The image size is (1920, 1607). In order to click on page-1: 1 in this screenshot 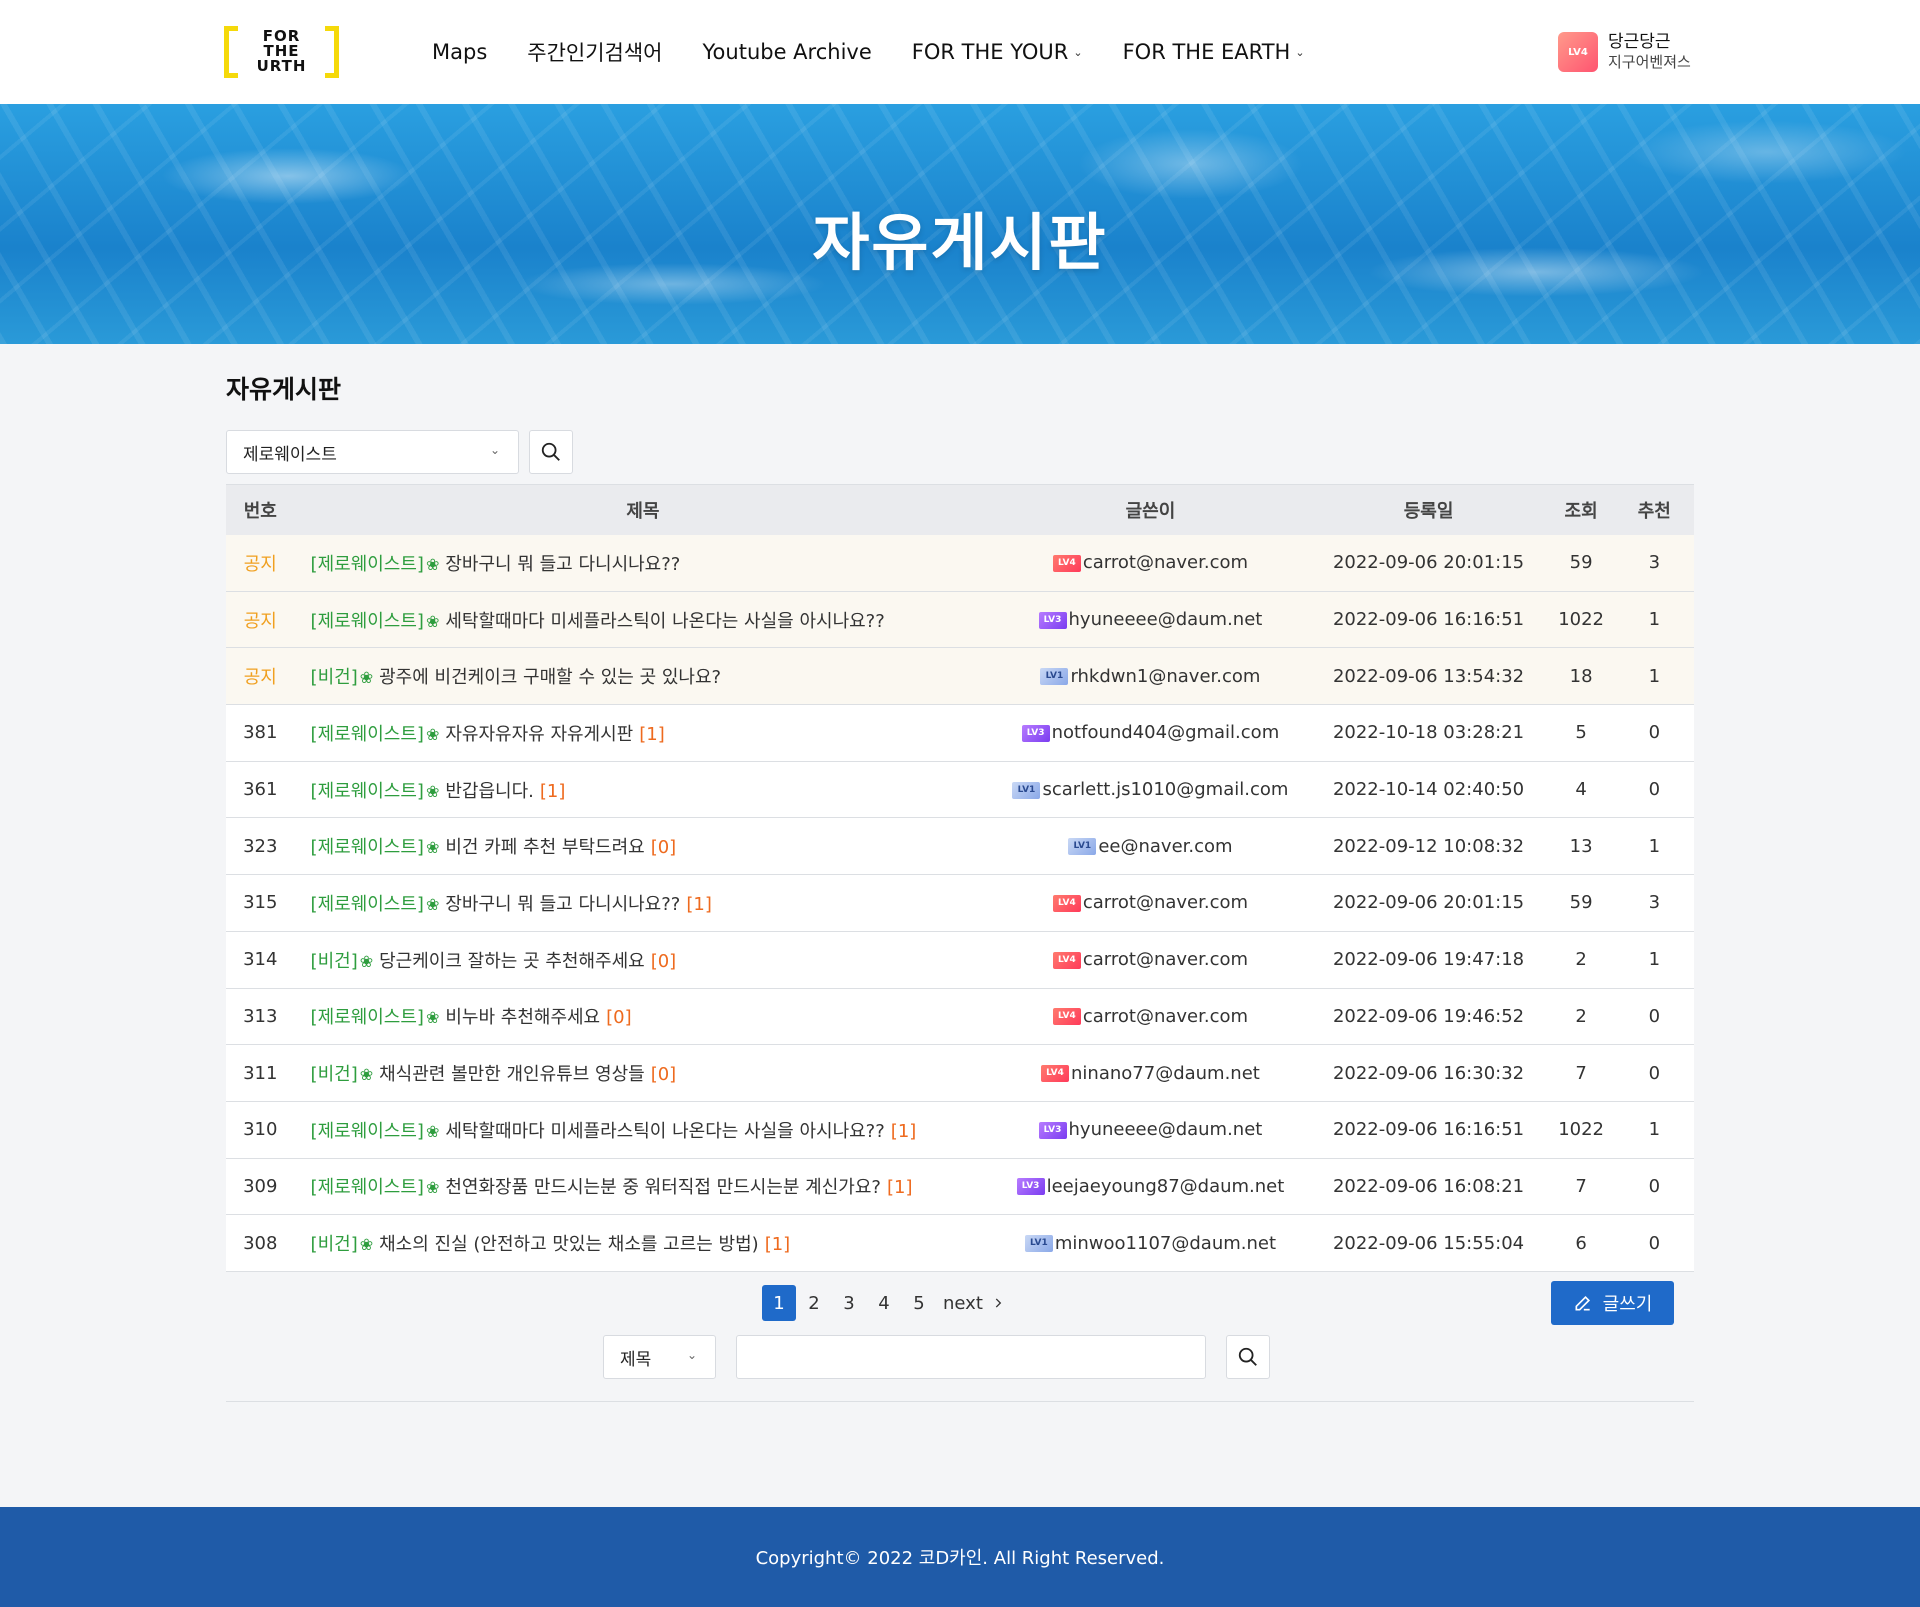, I will do `click(779, 1303)`.